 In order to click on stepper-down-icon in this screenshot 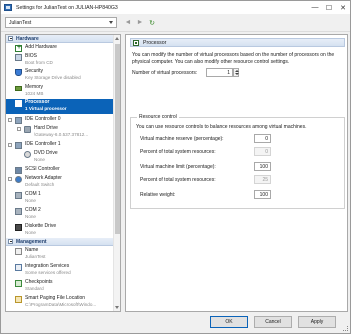, I will do `click(236, 74)`.